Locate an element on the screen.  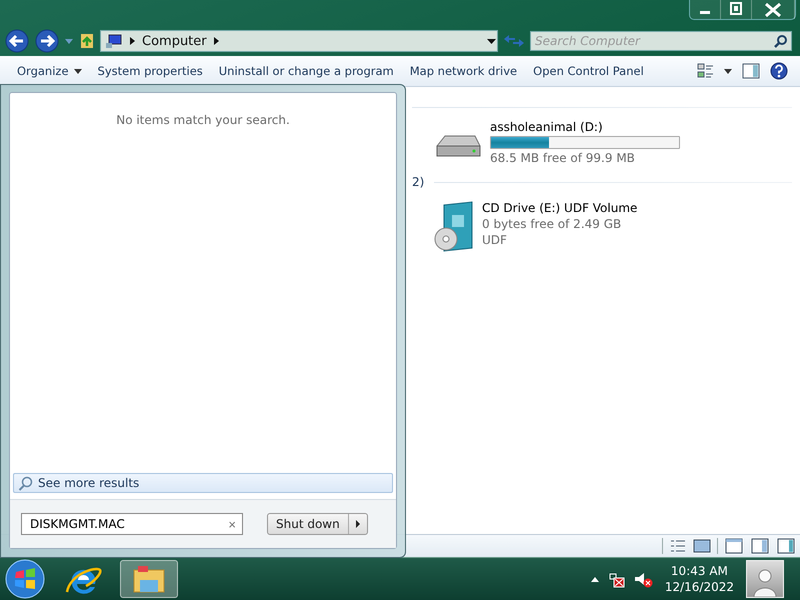
search-field: Search Computer is located at coordinates (661, 41).